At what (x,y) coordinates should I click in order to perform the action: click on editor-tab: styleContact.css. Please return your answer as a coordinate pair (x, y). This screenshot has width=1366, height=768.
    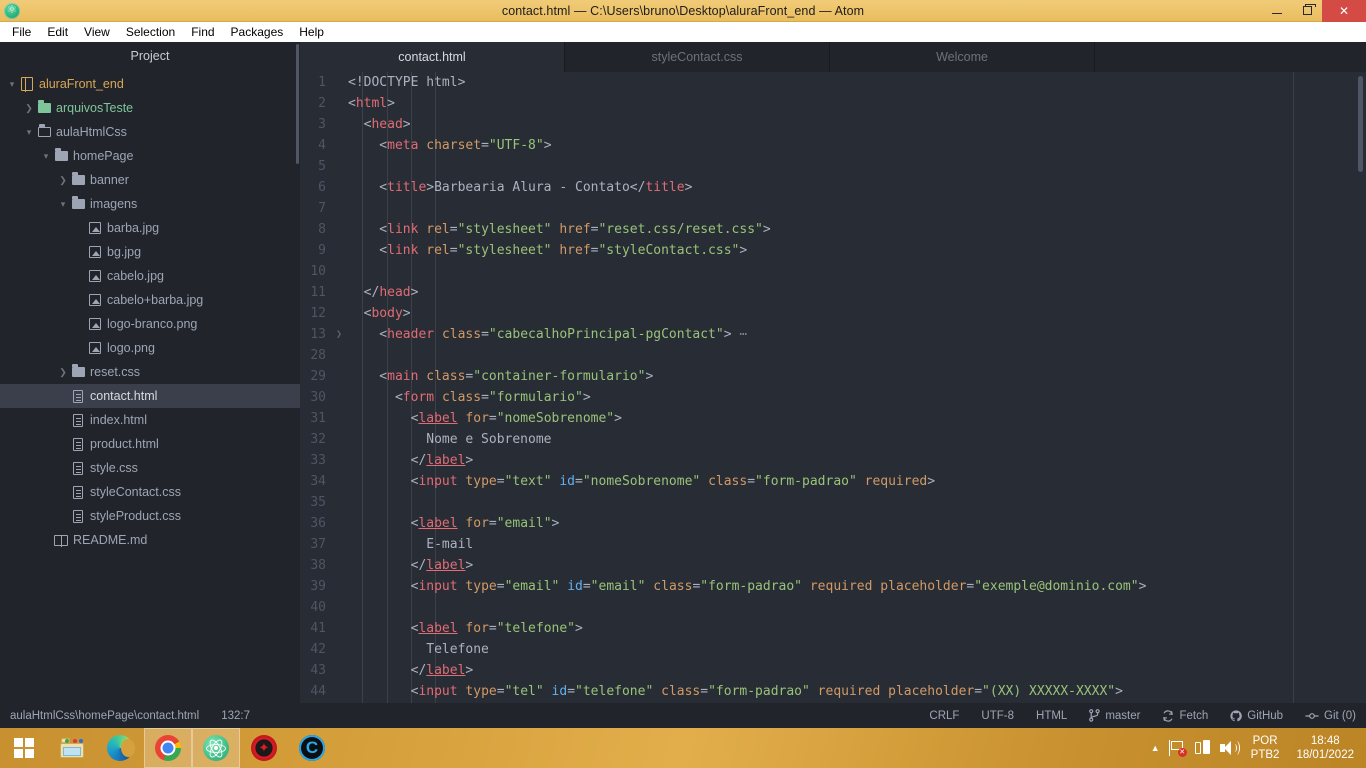
    Looking at the image, I should click on (697, 57).